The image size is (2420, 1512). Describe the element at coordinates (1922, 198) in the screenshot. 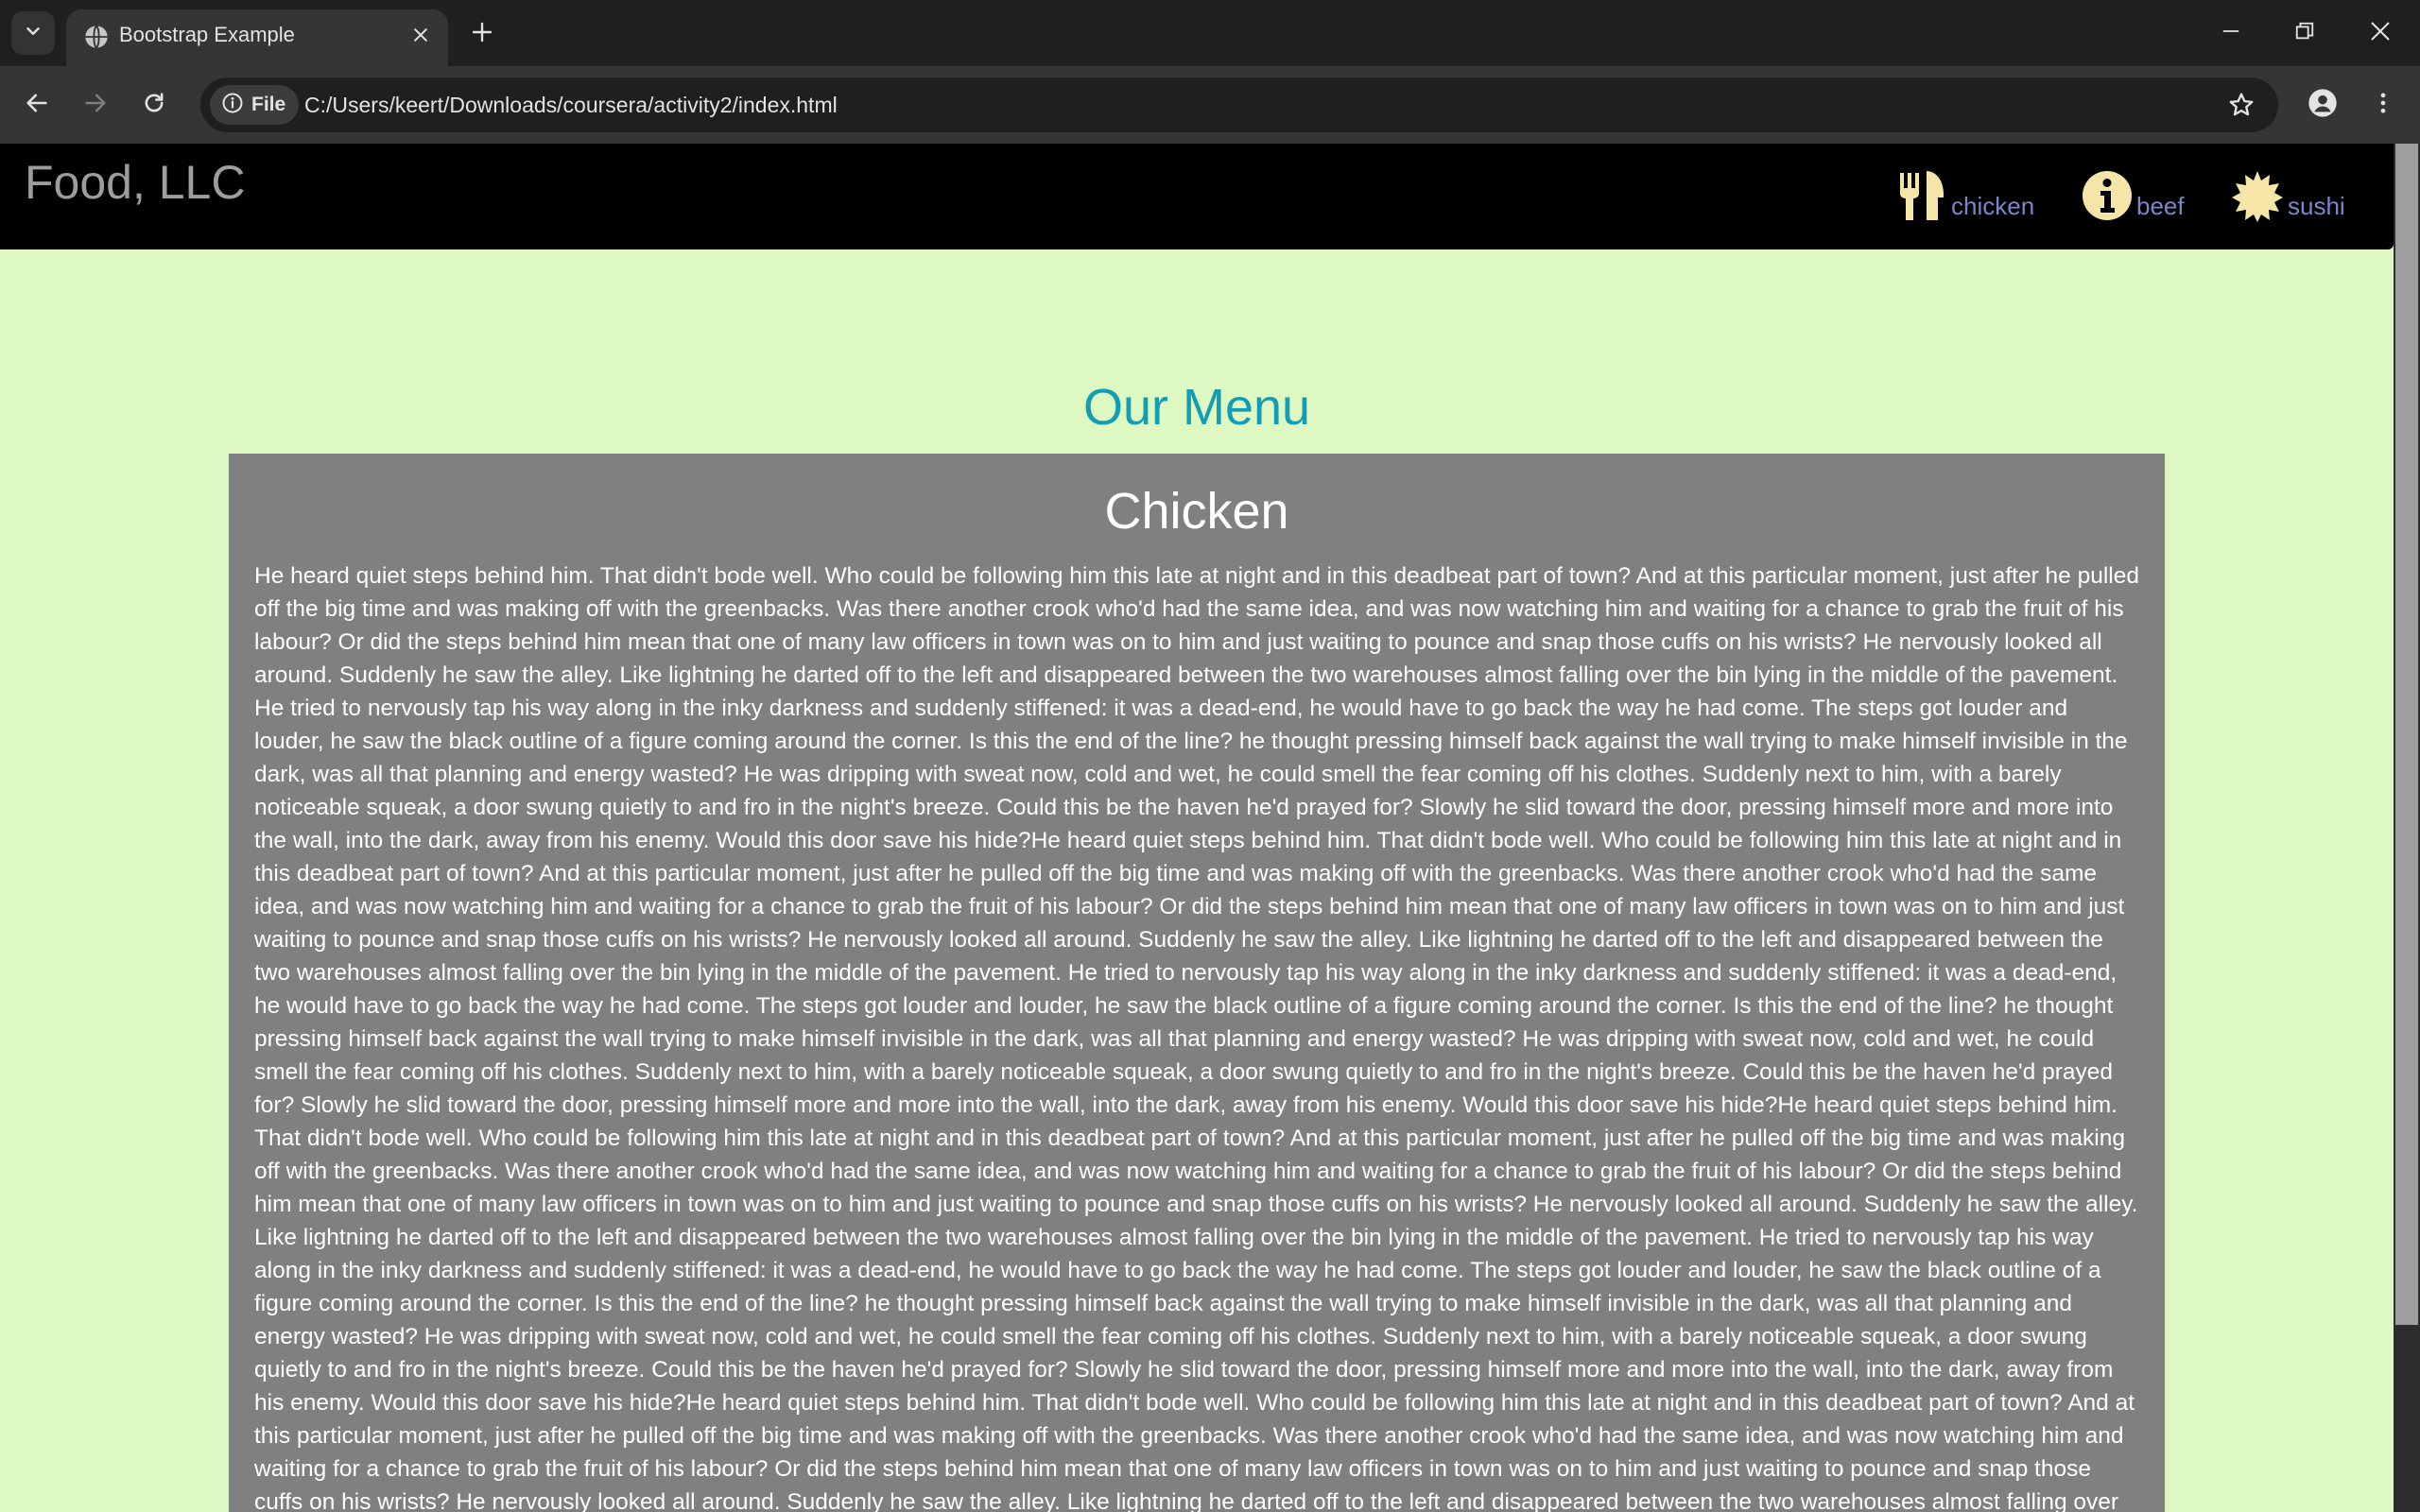

I see `cutlery-icon` at that location.